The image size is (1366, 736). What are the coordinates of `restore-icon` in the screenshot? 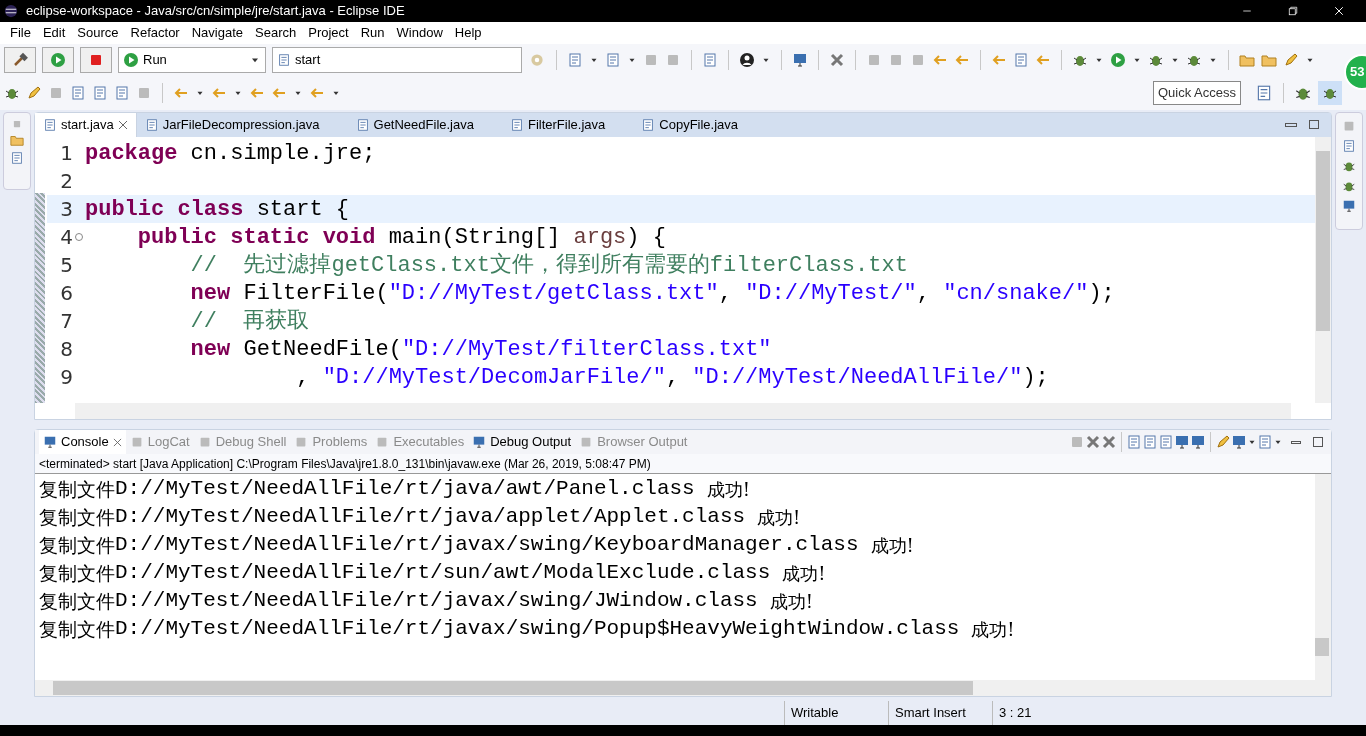 It's located at (1293, 11).